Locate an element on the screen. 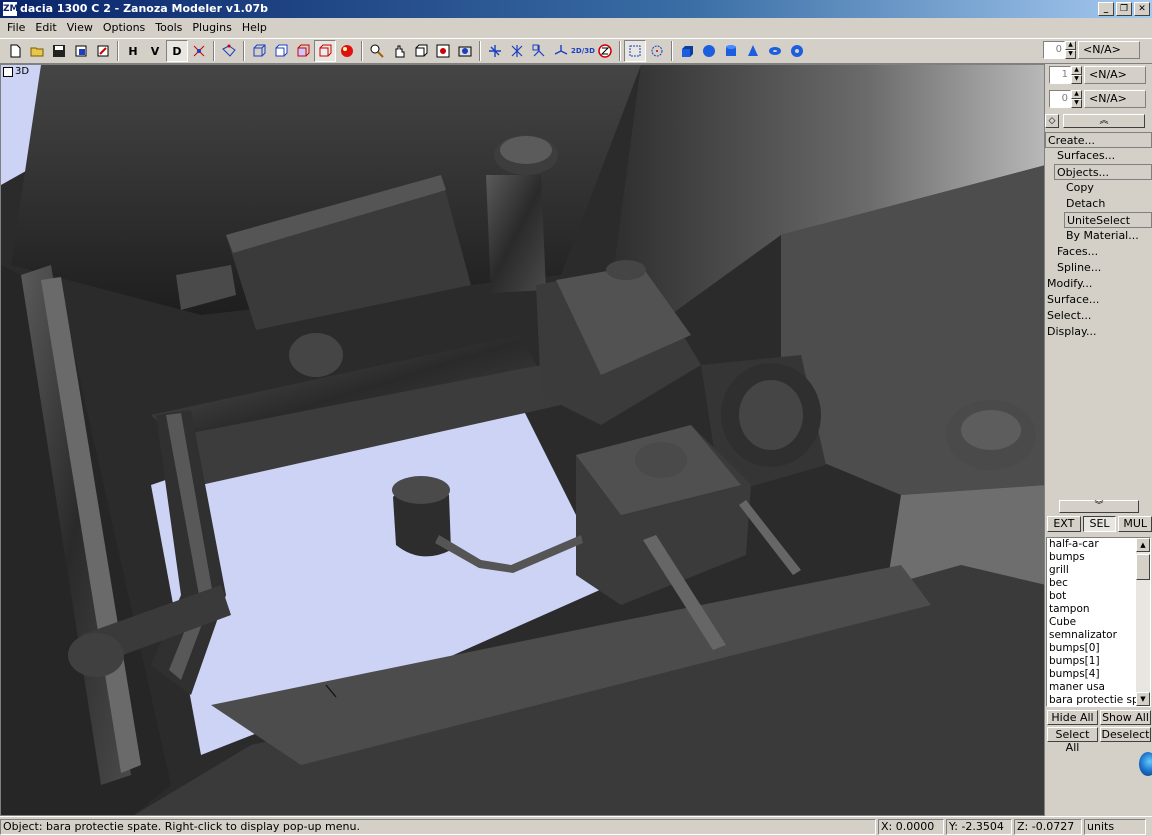  menu-tools: Tools is located at coordinates (168, 28).